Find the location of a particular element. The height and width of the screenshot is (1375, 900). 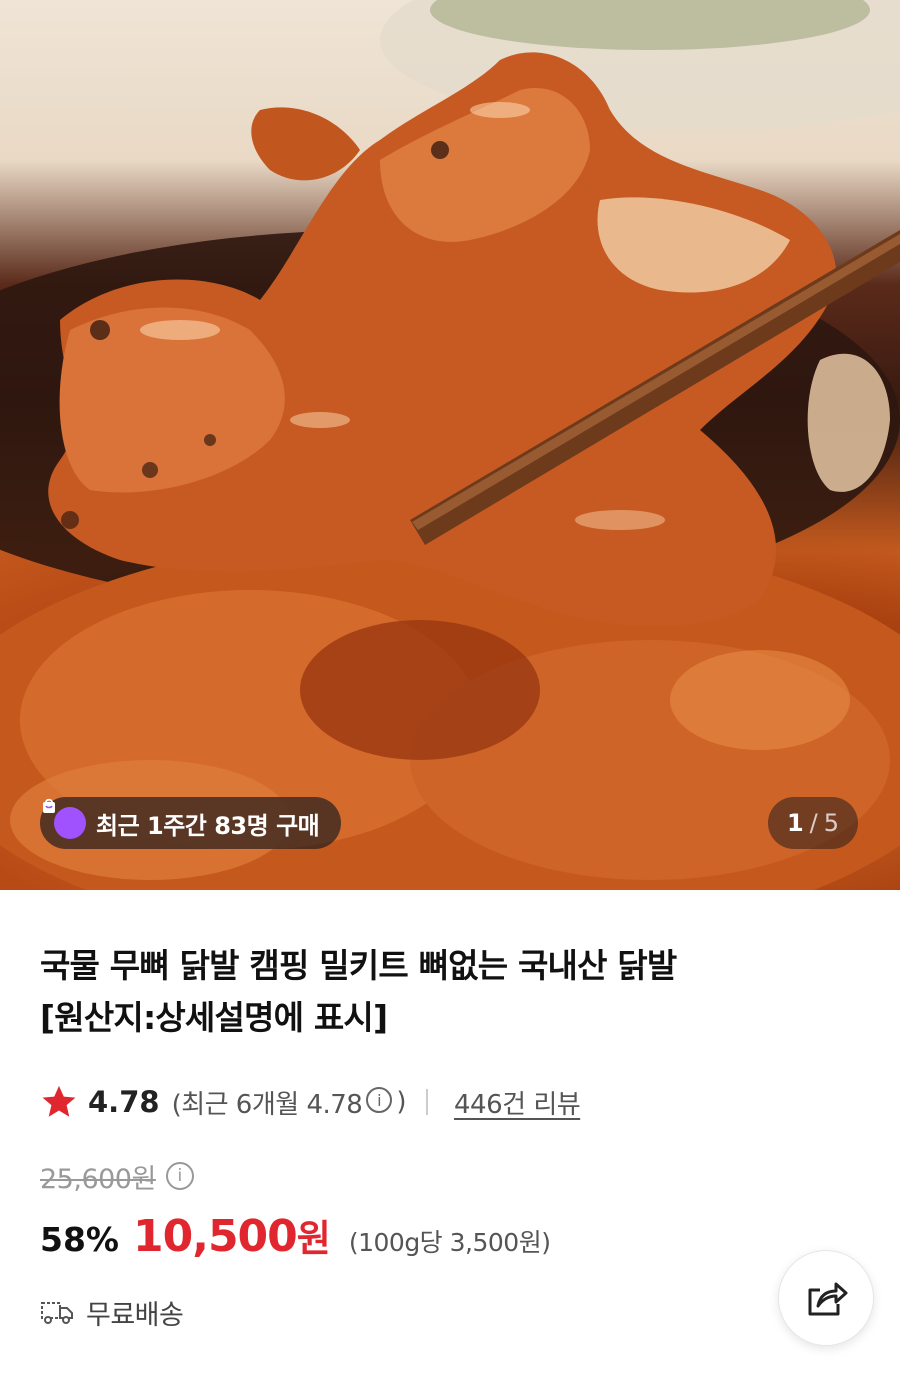

rating-row: 4.78 (최근 6개월 4.78 i ) 446건 리뷰 is located at coordinates (310, 1102).